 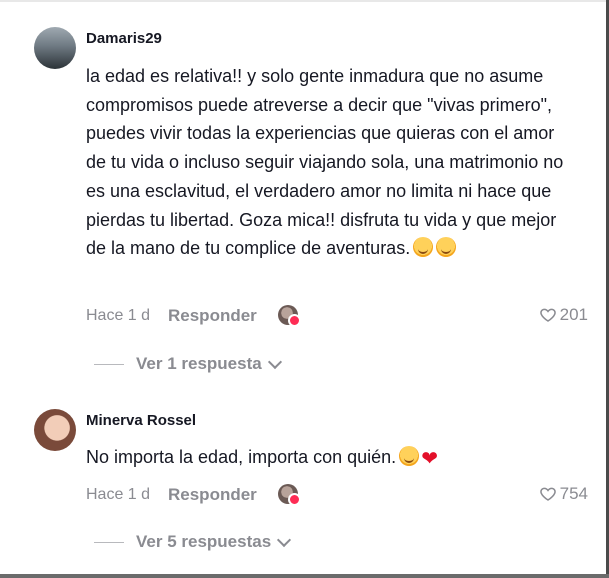 What do you see at coordinates (241, 457) in the screenshot?
I see `comment-text-content: No importa la edad, importa con quién.` at bounding box center [241, 457].